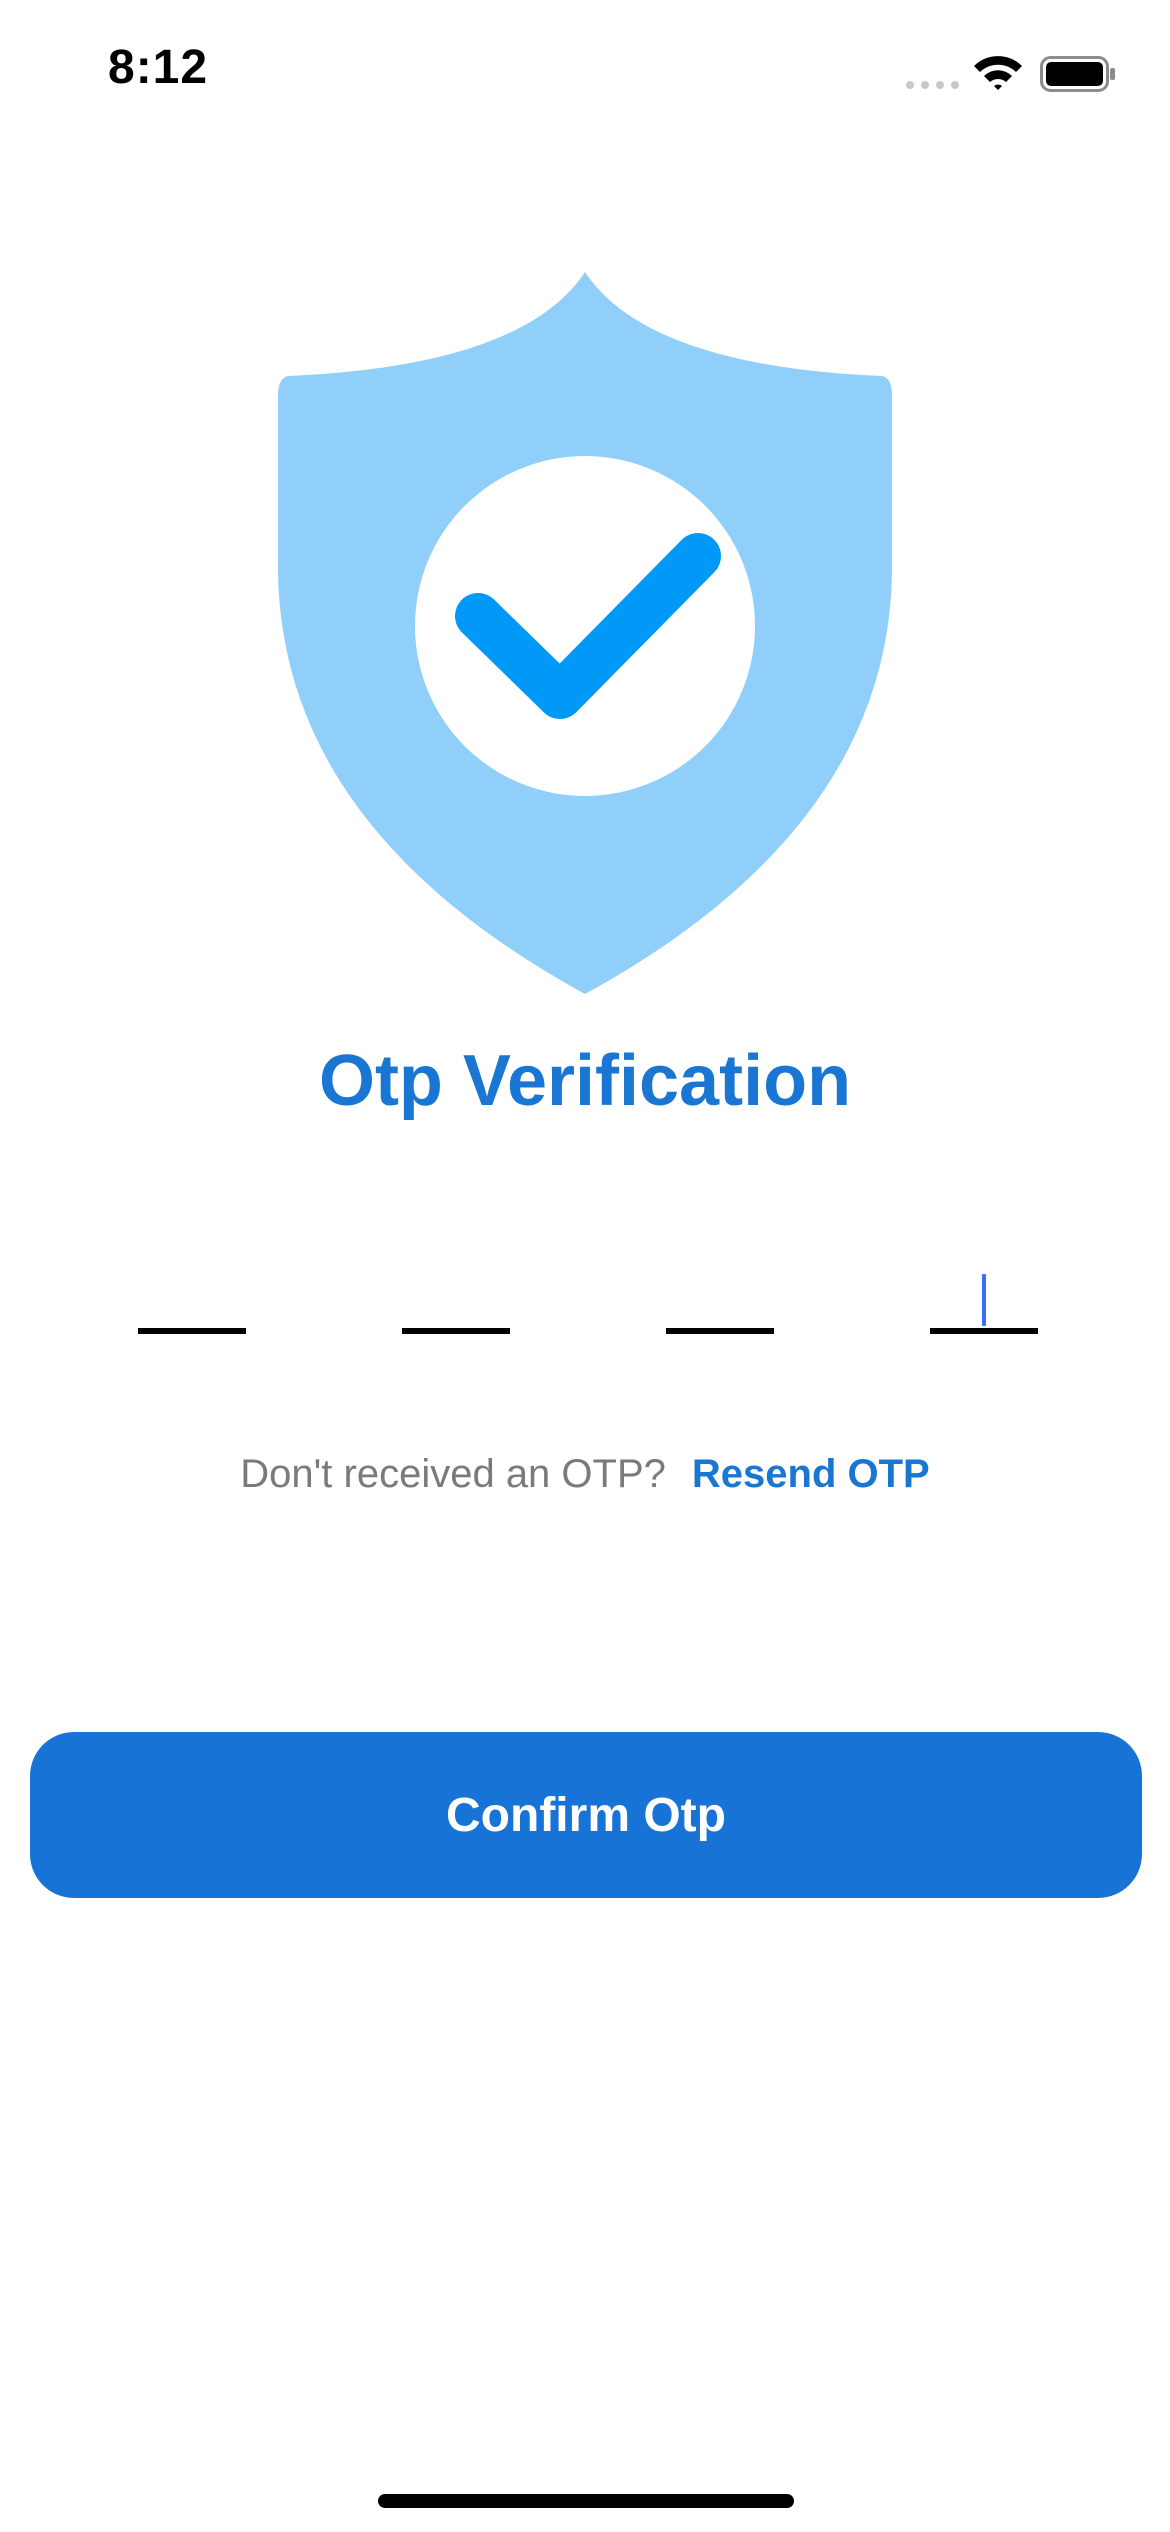 The width and height of the screenshot is (1170, 2532). What do you see at coordinates (811, 1474) in the screenshot?
I see `resend-otp-link: Resend OTP` at bounding box center [811, 1474].